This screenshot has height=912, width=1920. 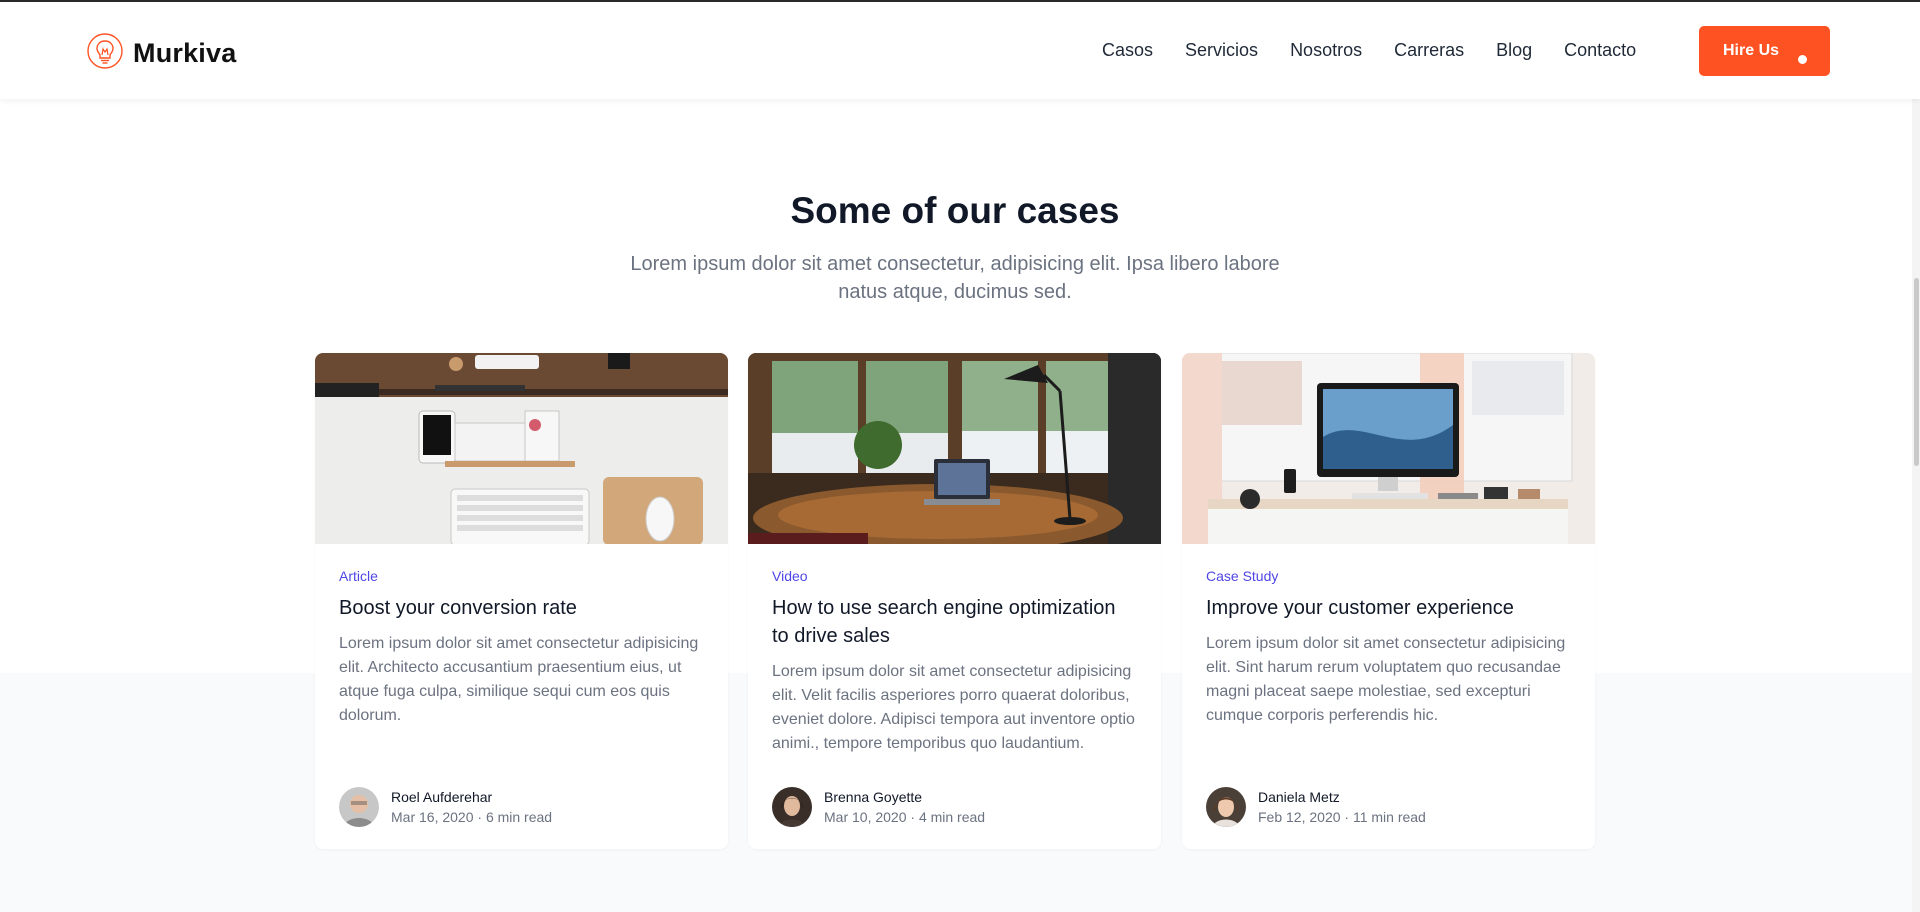 What do you see at coordinates (1802, 59) in the screenshot?
I see `dot-icon` at bounding box center [1802, 59].